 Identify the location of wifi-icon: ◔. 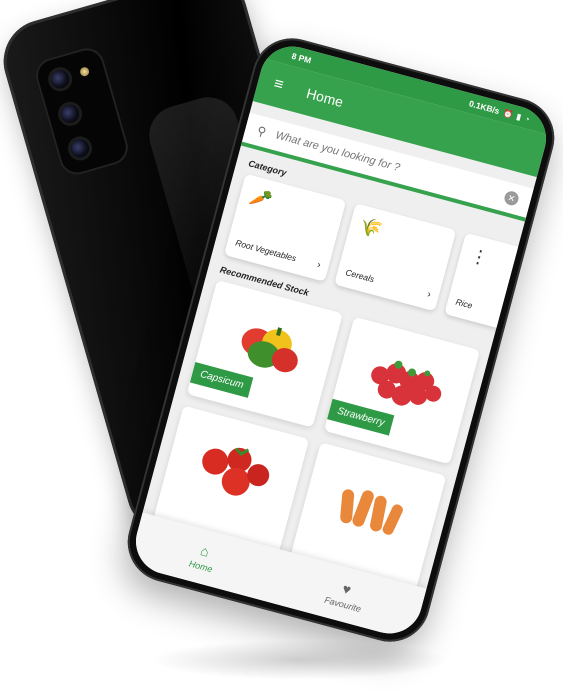
(527, 118).